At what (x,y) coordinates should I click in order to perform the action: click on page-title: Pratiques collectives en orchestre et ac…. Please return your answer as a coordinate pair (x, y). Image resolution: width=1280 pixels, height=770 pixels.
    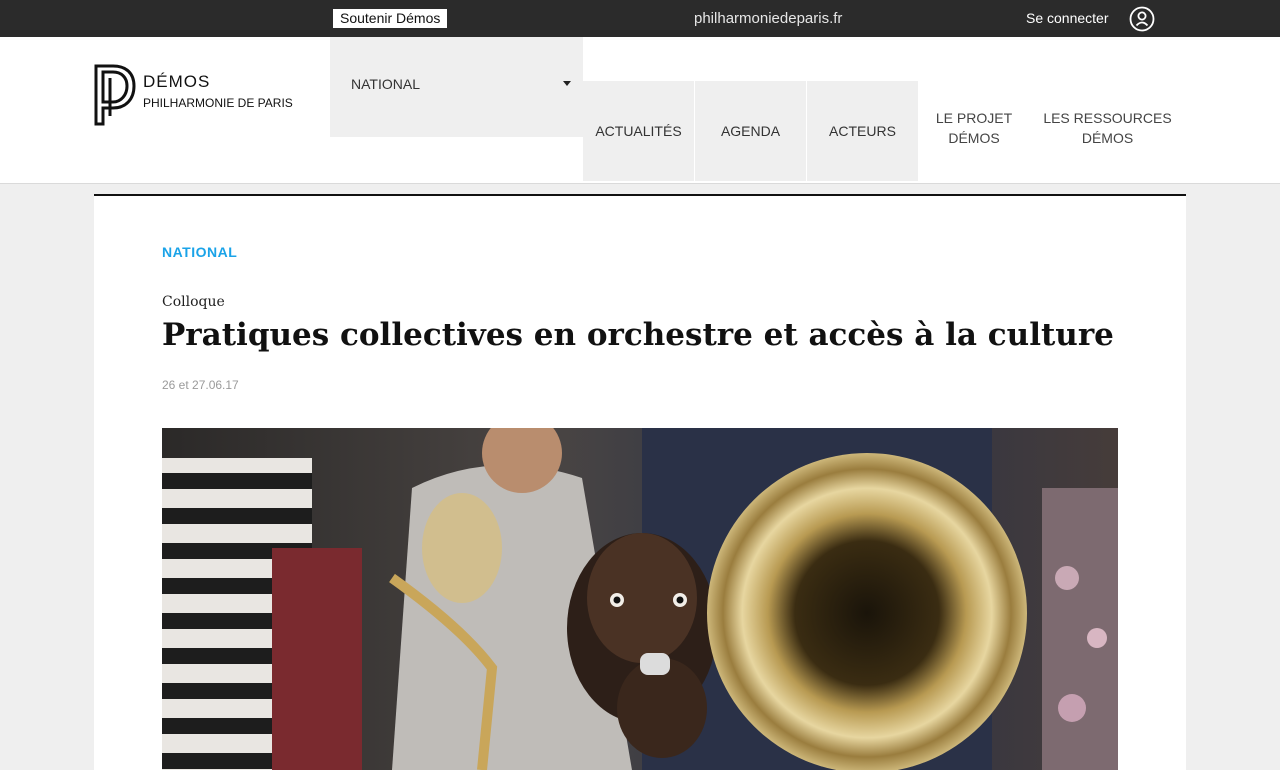
    Looking at the image, I should click on (638, 335).